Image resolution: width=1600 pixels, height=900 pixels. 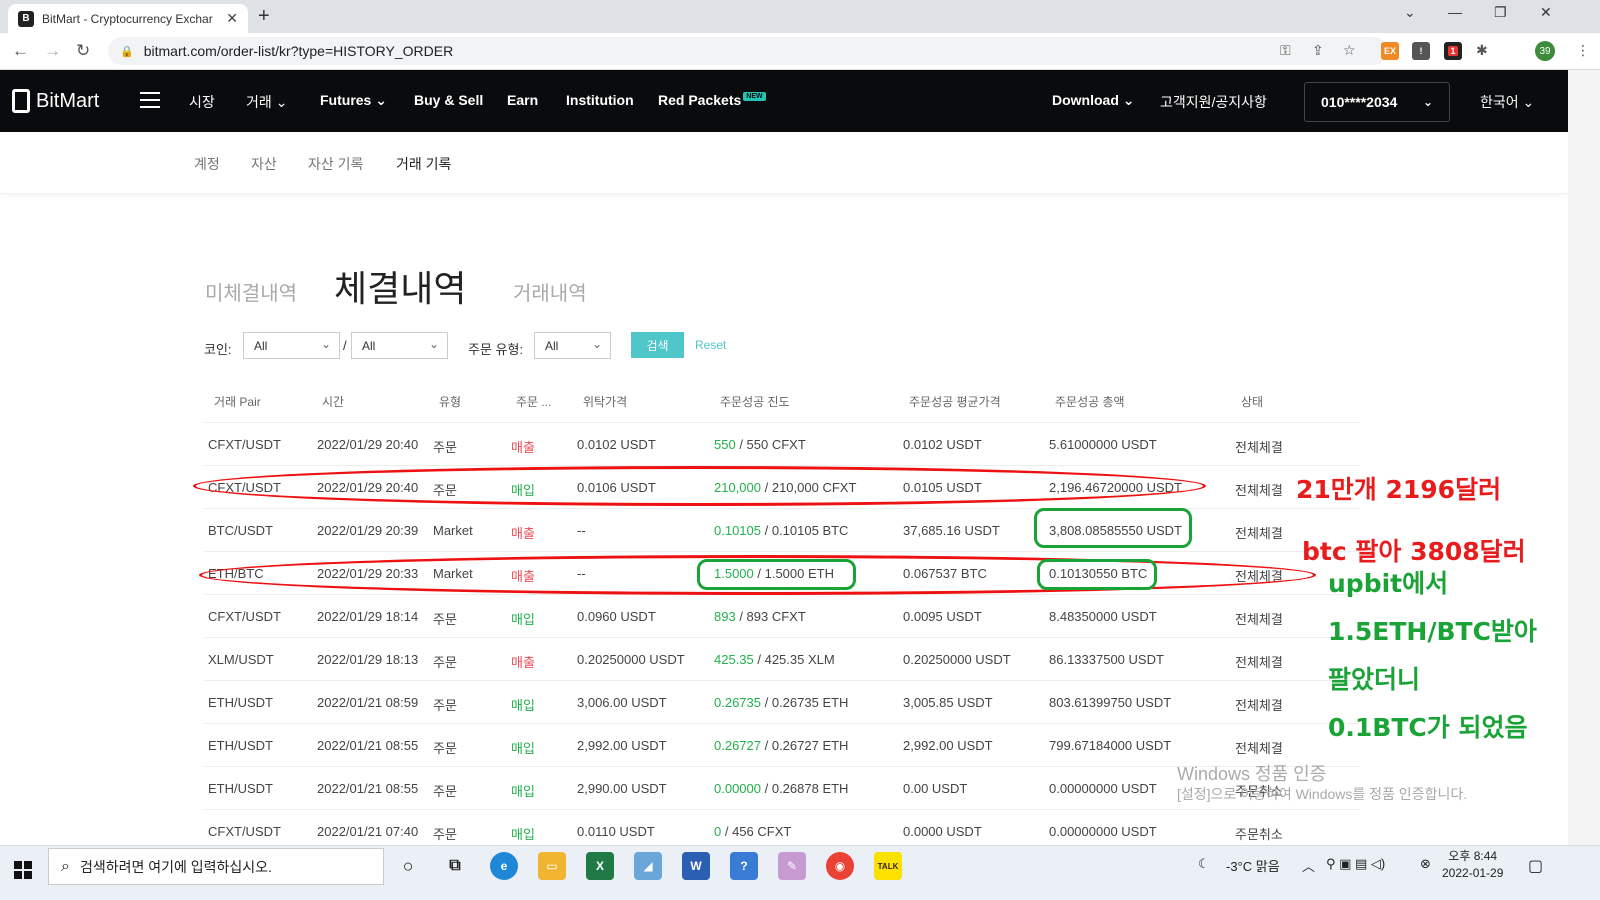 What do you see at coordinates (1455, 12) in the screenshot?
I see `minimize-button: —` at bounding box center [1455, 12].